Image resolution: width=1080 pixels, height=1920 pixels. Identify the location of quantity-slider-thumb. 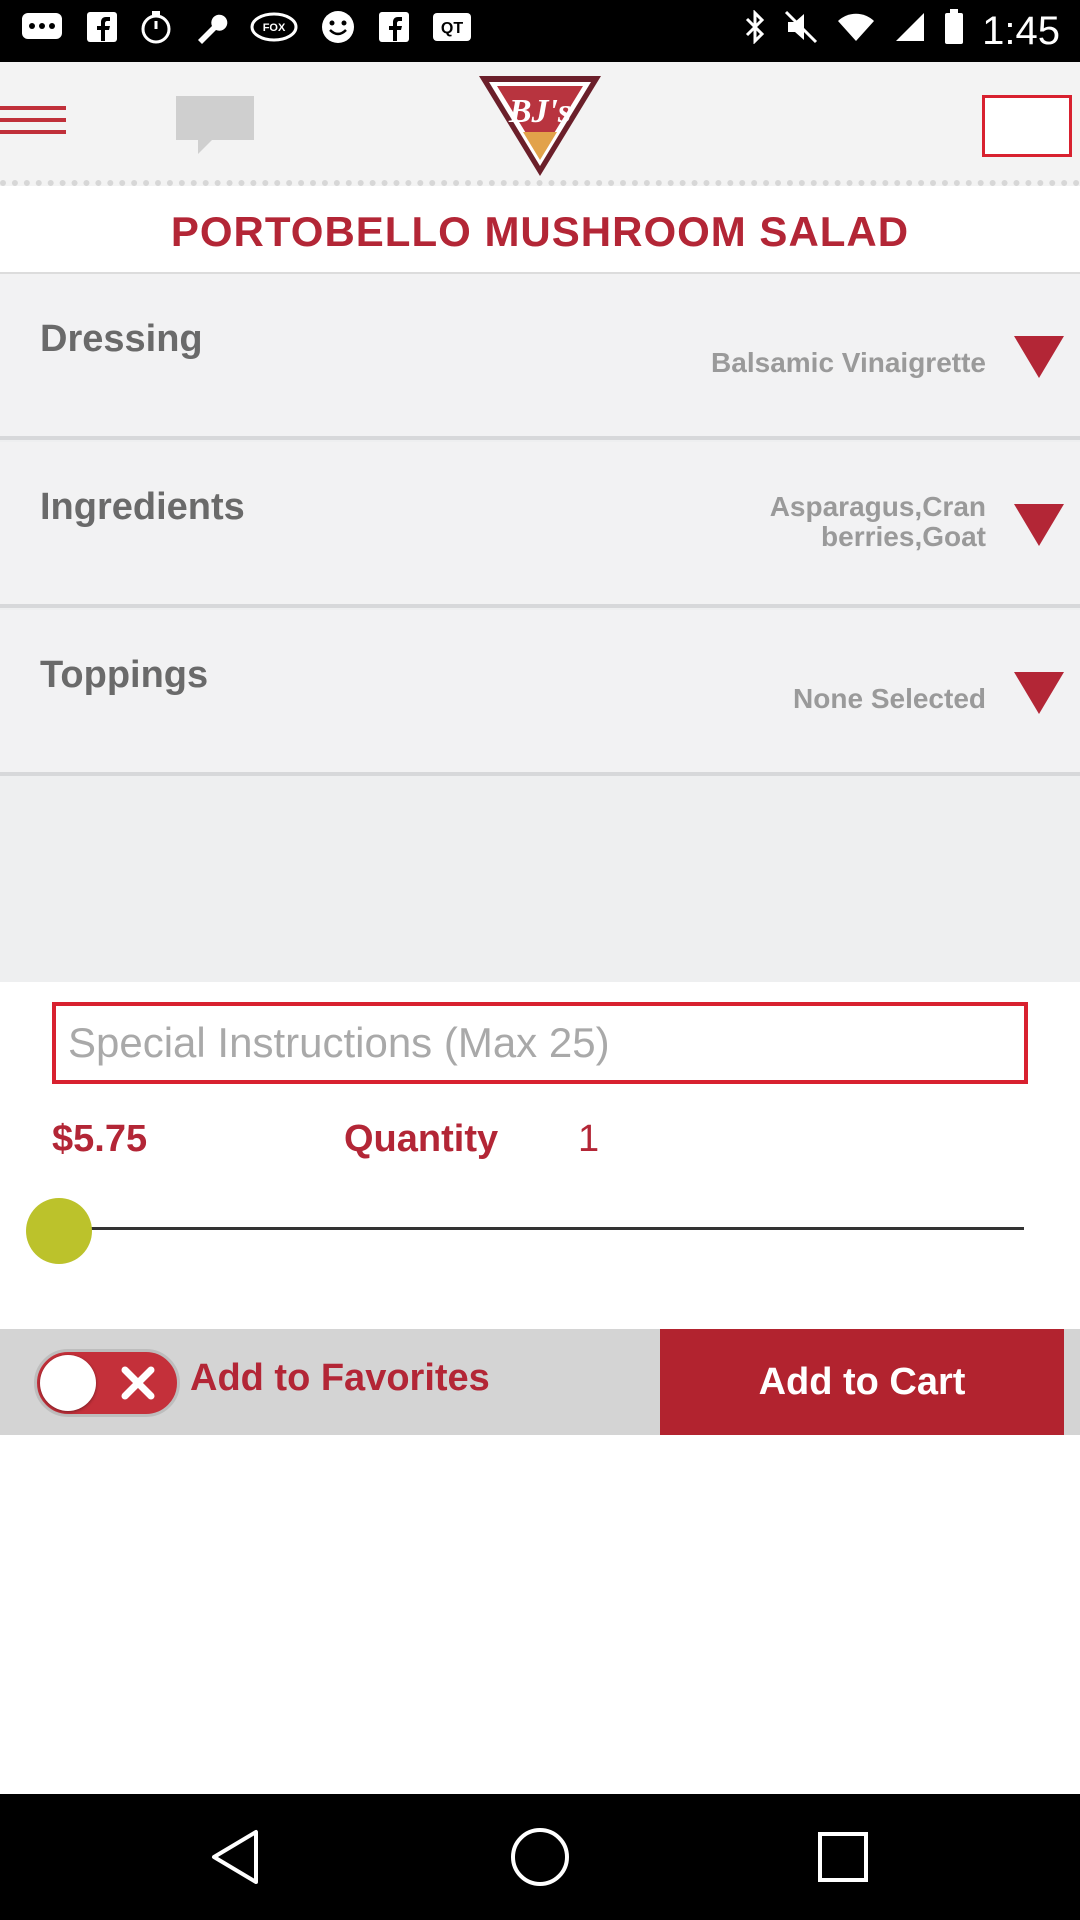
(59, 1231).